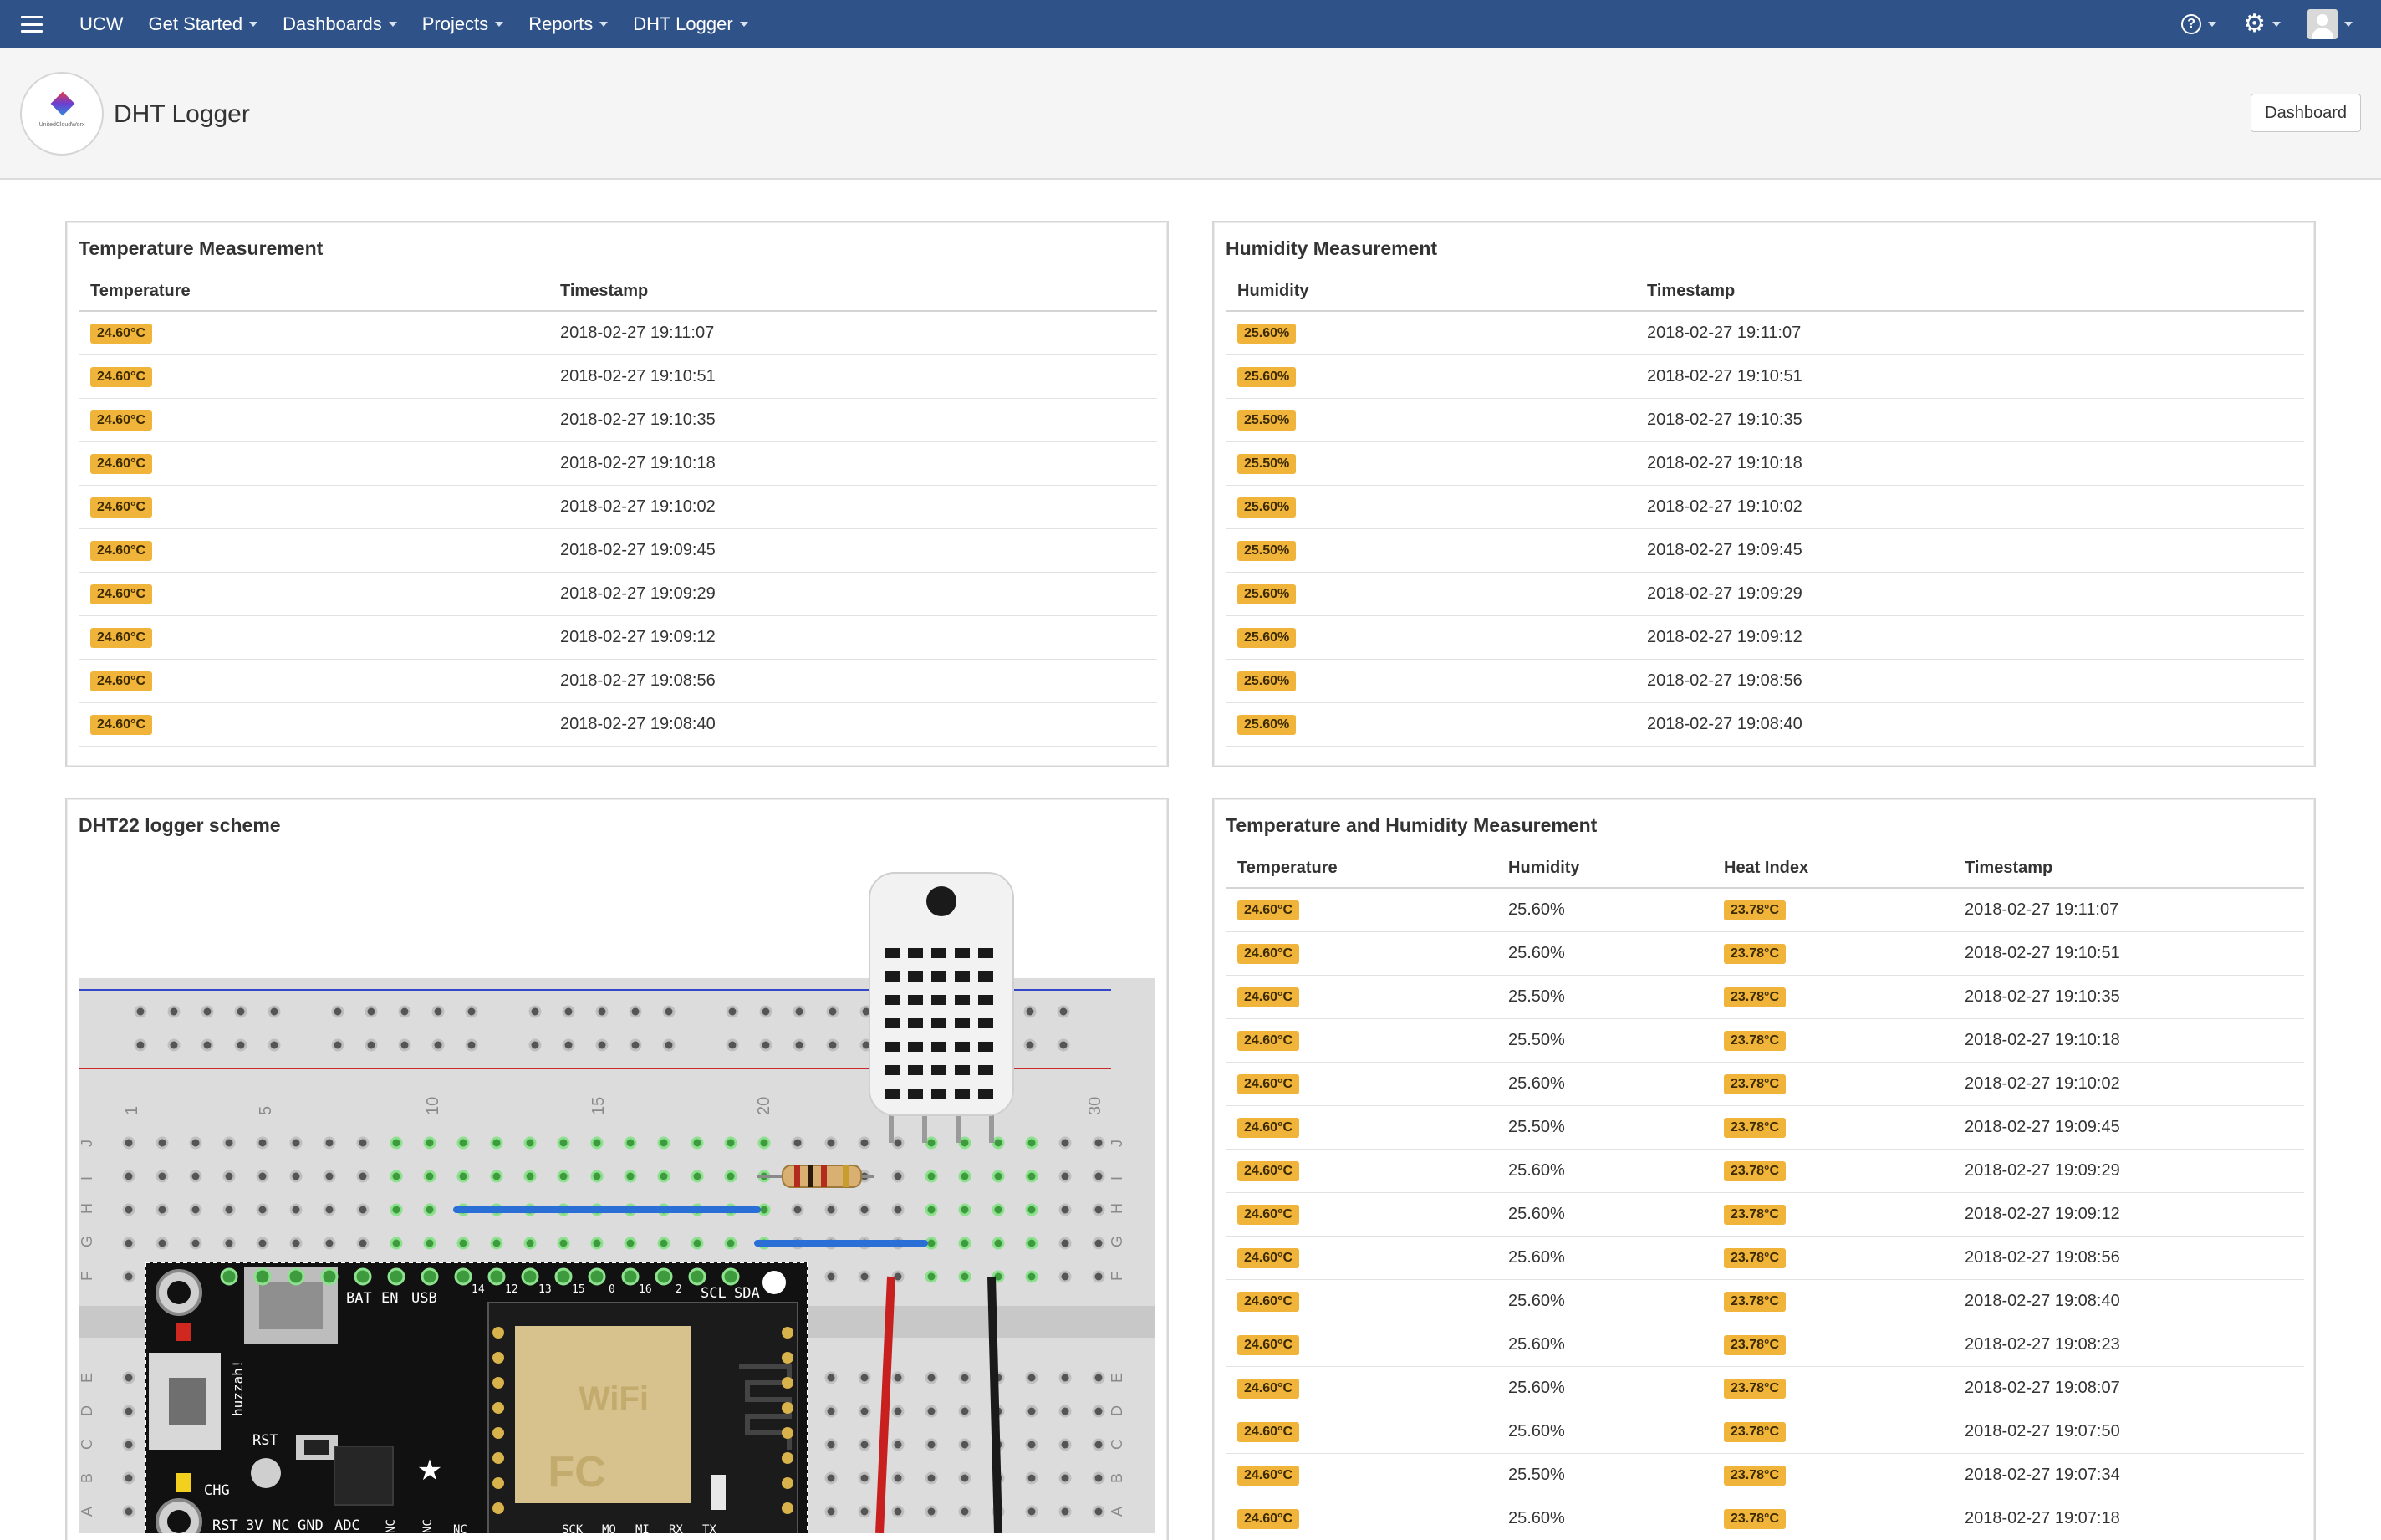 The image size is (2381, 1540). I want to click on table-cell: 2018-02-27 19:10:18, so click(2128, 1040).